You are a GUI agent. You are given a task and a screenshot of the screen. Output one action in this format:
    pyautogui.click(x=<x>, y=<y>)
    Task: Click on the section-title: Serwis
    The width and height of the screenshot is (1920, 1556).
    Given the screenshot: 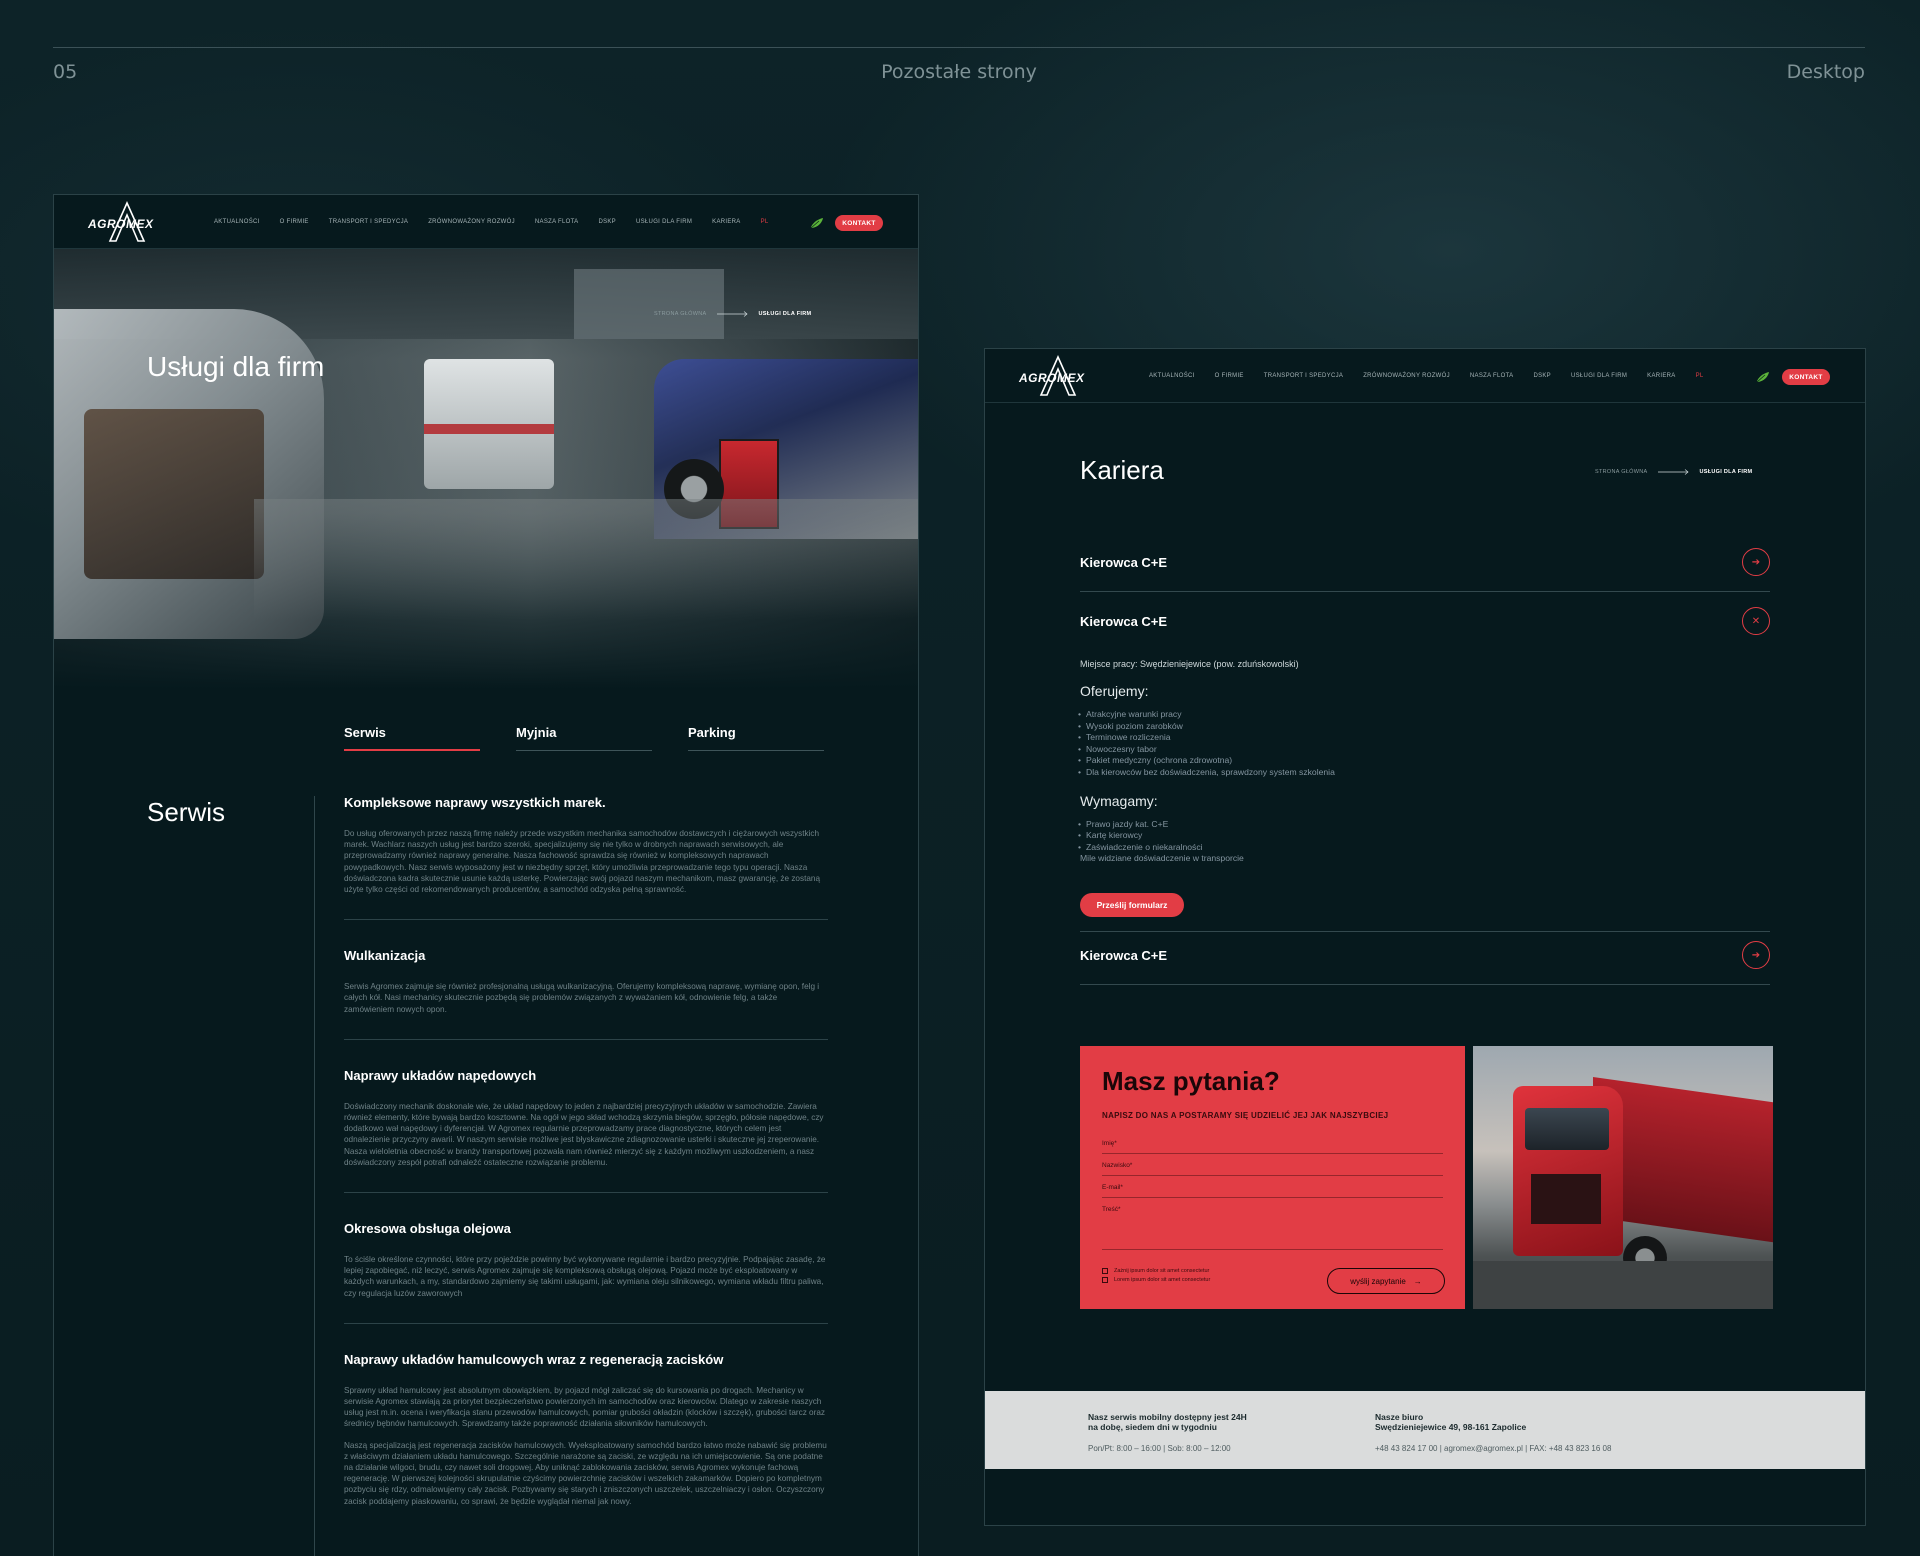 What is the action you would take?
    pyautogui.click(x=186, y=812)
    